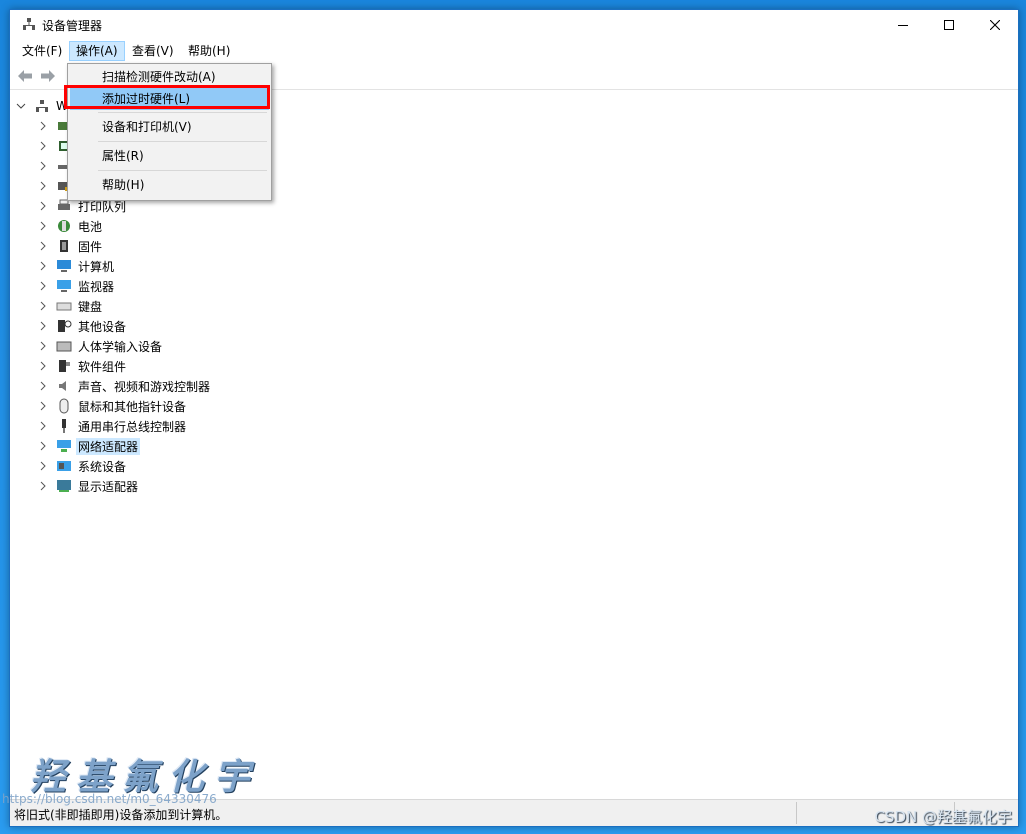 The width and height of the screenshot is (1026, 834). I want to click on menu-help: 帮助(H), so click(209, 51).